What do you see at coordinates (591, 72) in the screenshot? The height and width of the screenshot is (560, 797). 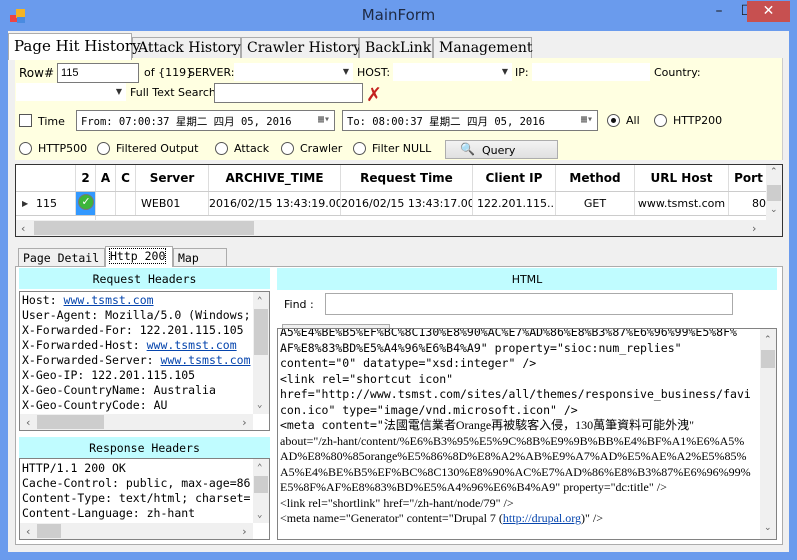 I see `ip-input` at bounding box center [591, 72].